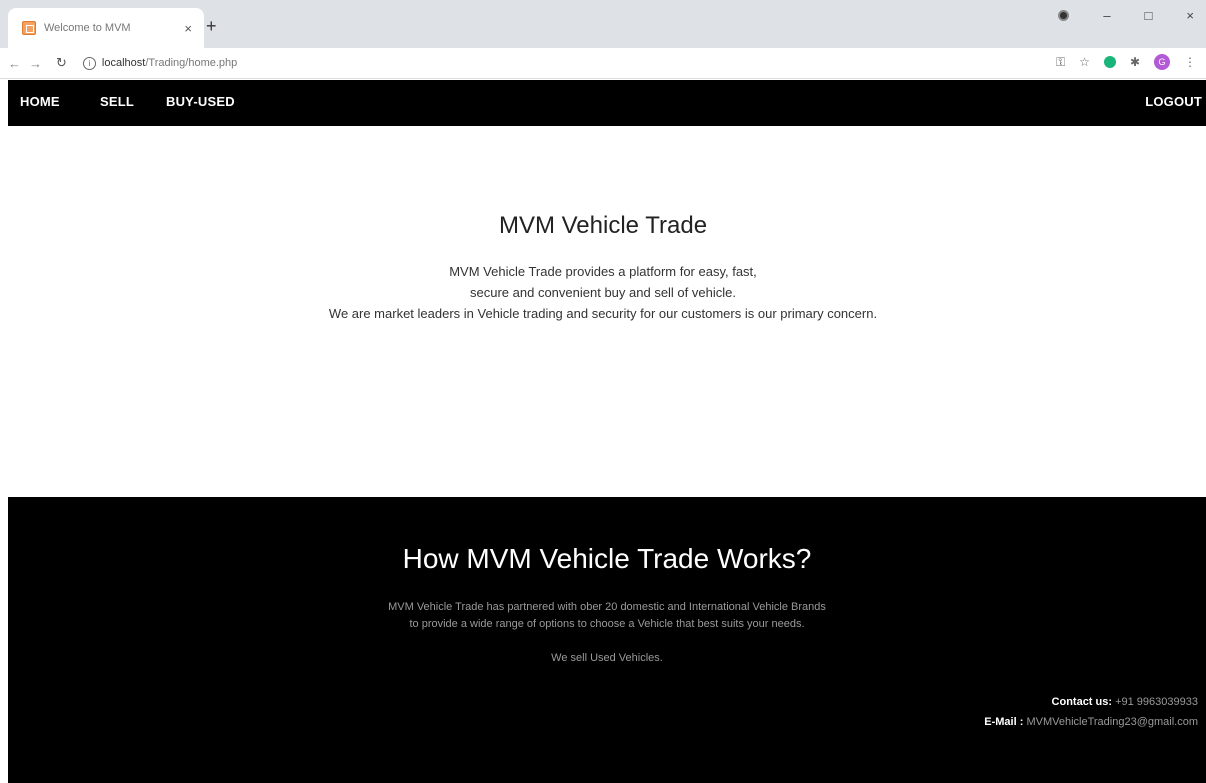 The height and width of the screenshot is (783, 1206). Describe the element at coordinates (191, 63) in the screenshot. I see `url-path: /Trading/home.php` at that location.